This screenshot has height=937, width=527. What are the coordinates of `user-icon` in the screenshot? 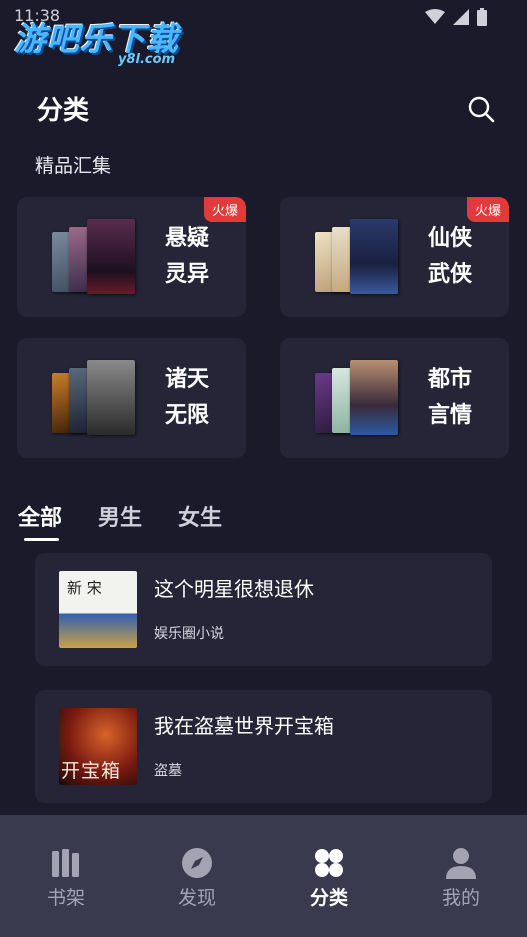 It's located at (461, 863).